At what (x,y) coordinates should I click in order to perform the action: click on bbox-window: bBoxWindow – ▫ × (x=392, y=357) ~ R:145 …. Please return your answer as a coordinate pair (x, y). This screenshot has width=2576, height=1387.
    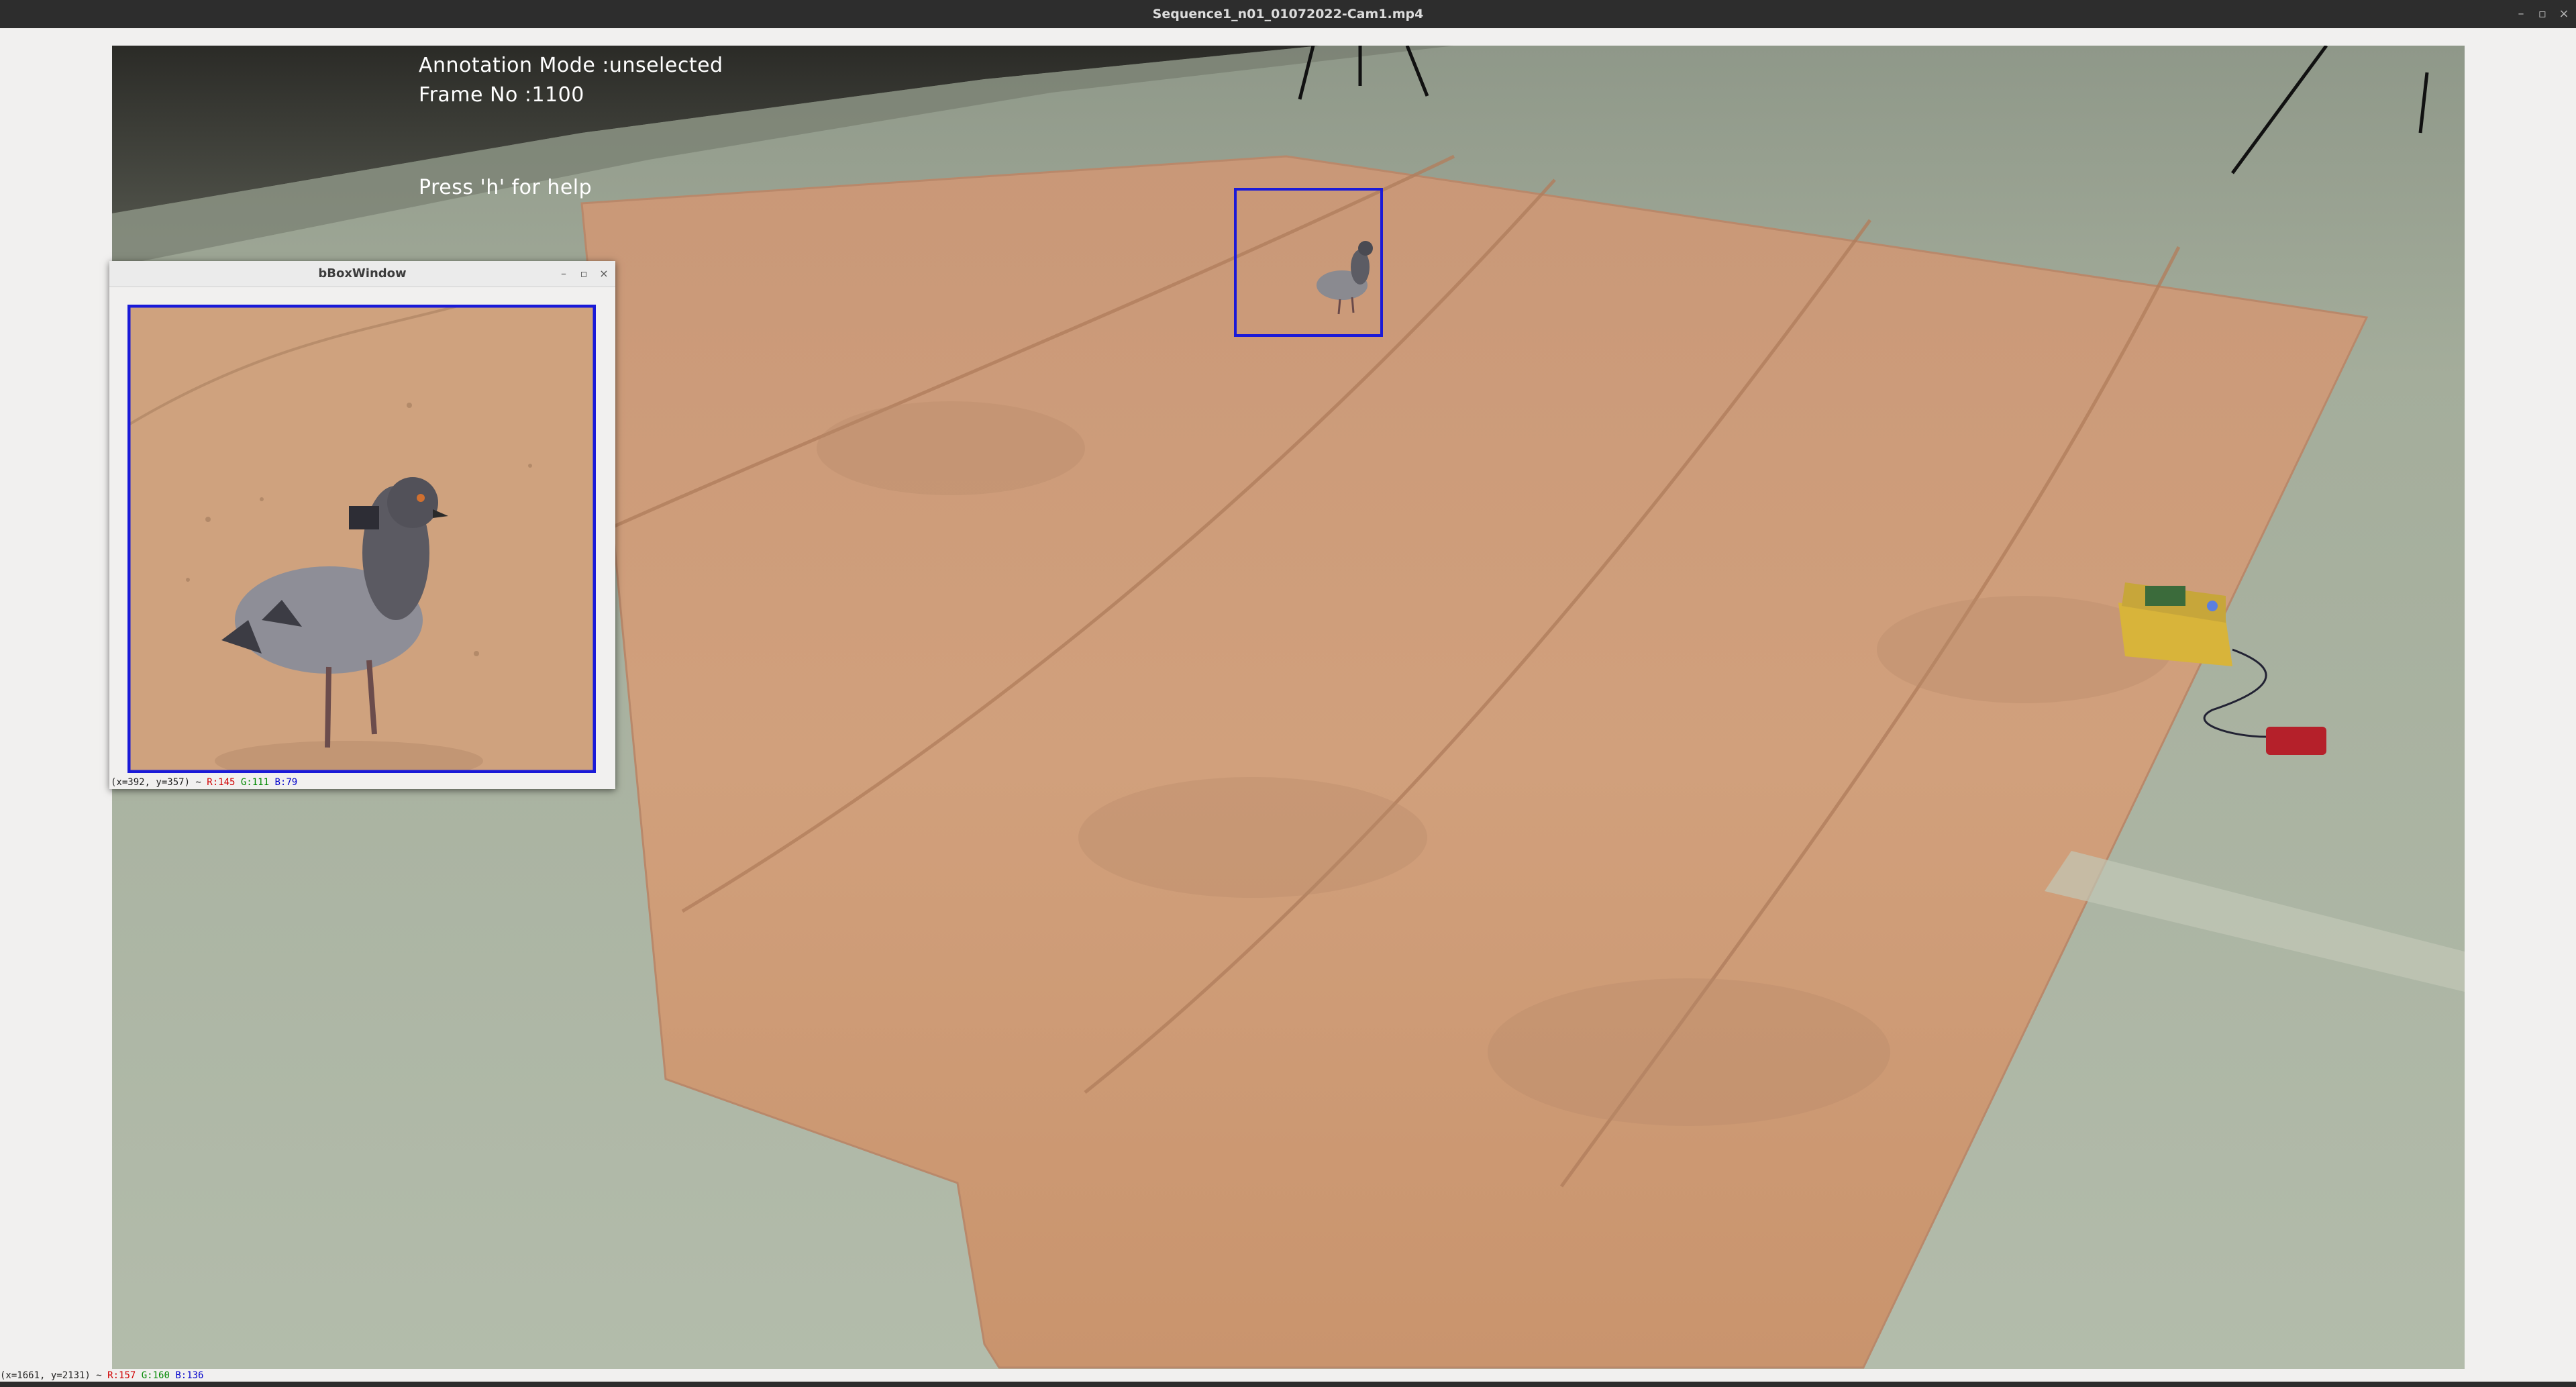
    Looking at the image, I should click on (362, 525).